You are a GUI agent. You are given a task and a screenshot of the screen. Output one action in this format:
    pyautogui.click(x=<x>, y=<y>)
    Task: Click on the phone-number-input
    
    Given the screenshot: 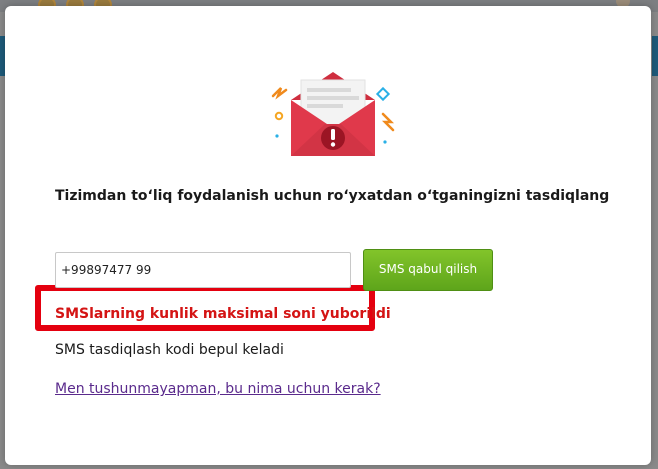 What is the action you would take?
    pyautogui.click(x=203, y=270)
    